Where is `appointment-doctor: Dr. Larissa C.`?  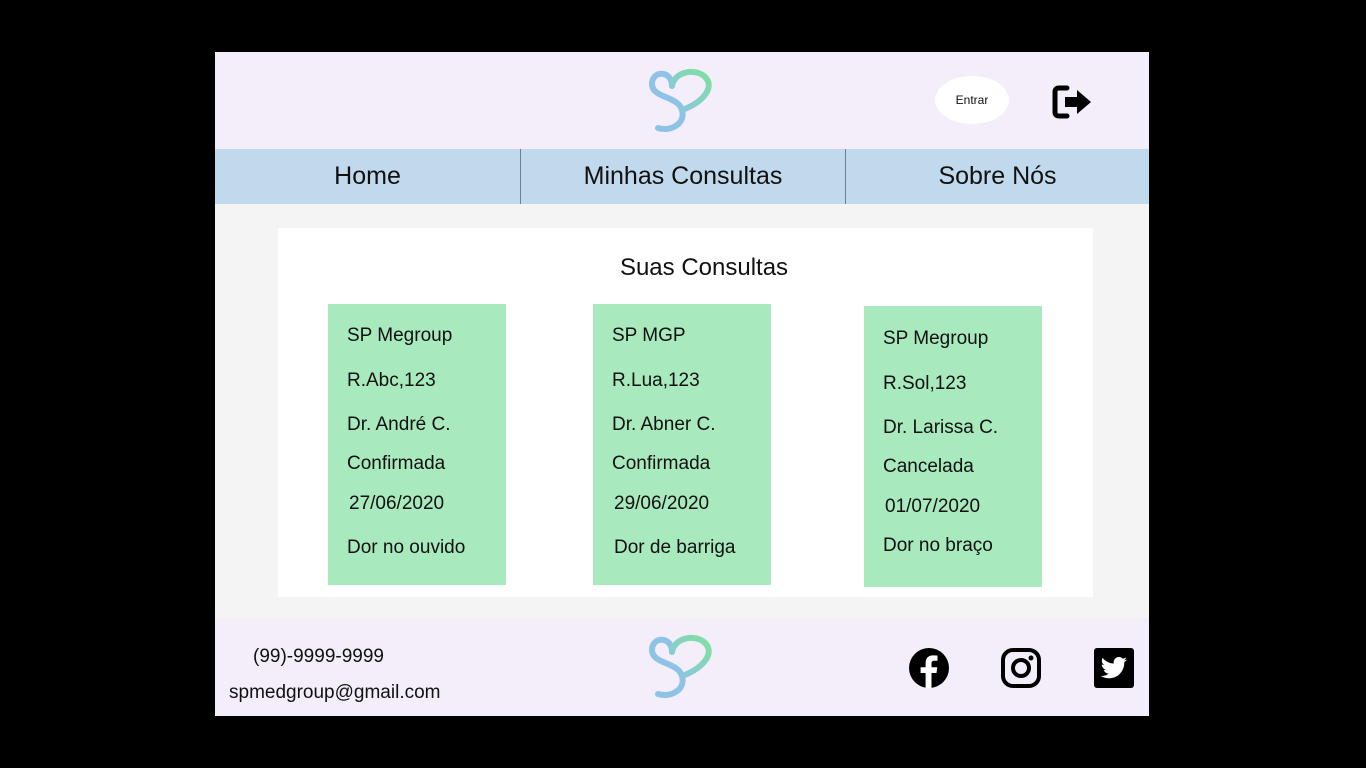
appointment-doctor: Dr. Larissa C. is located at coordinates (941, 427).